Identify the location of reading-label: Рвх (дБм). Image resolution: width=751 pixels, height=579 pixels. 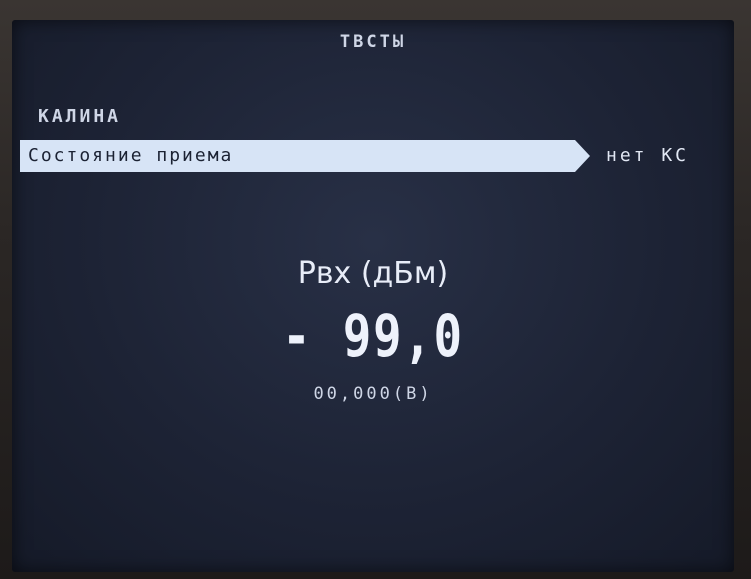
(373, 273).